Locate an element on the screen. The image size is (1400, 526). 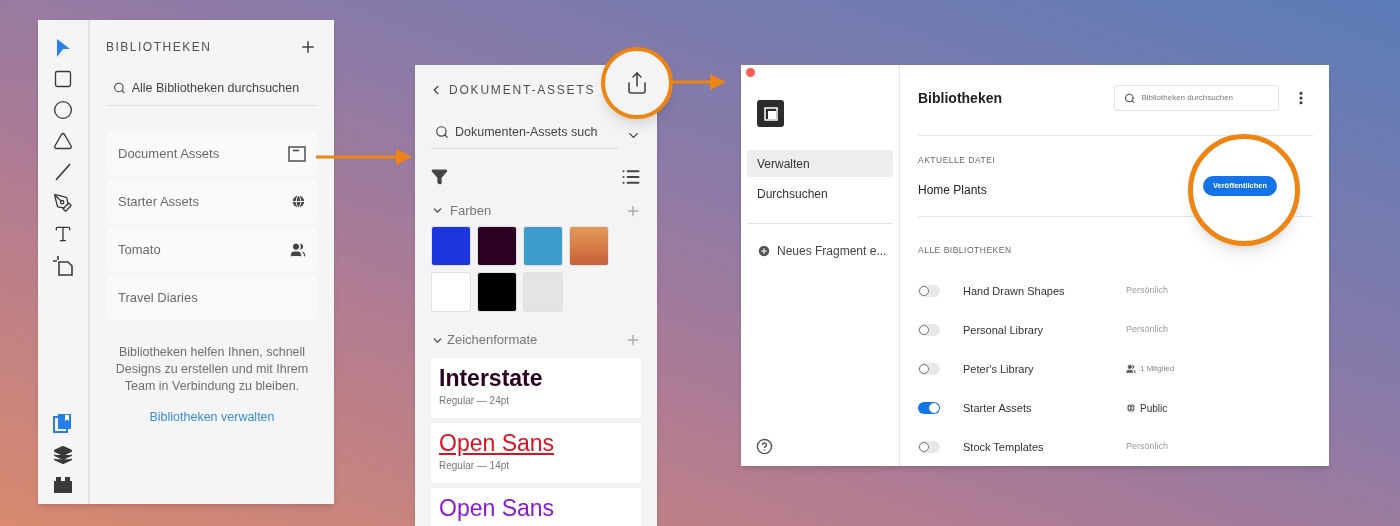
text-icon is located at coordinates (63, 234).